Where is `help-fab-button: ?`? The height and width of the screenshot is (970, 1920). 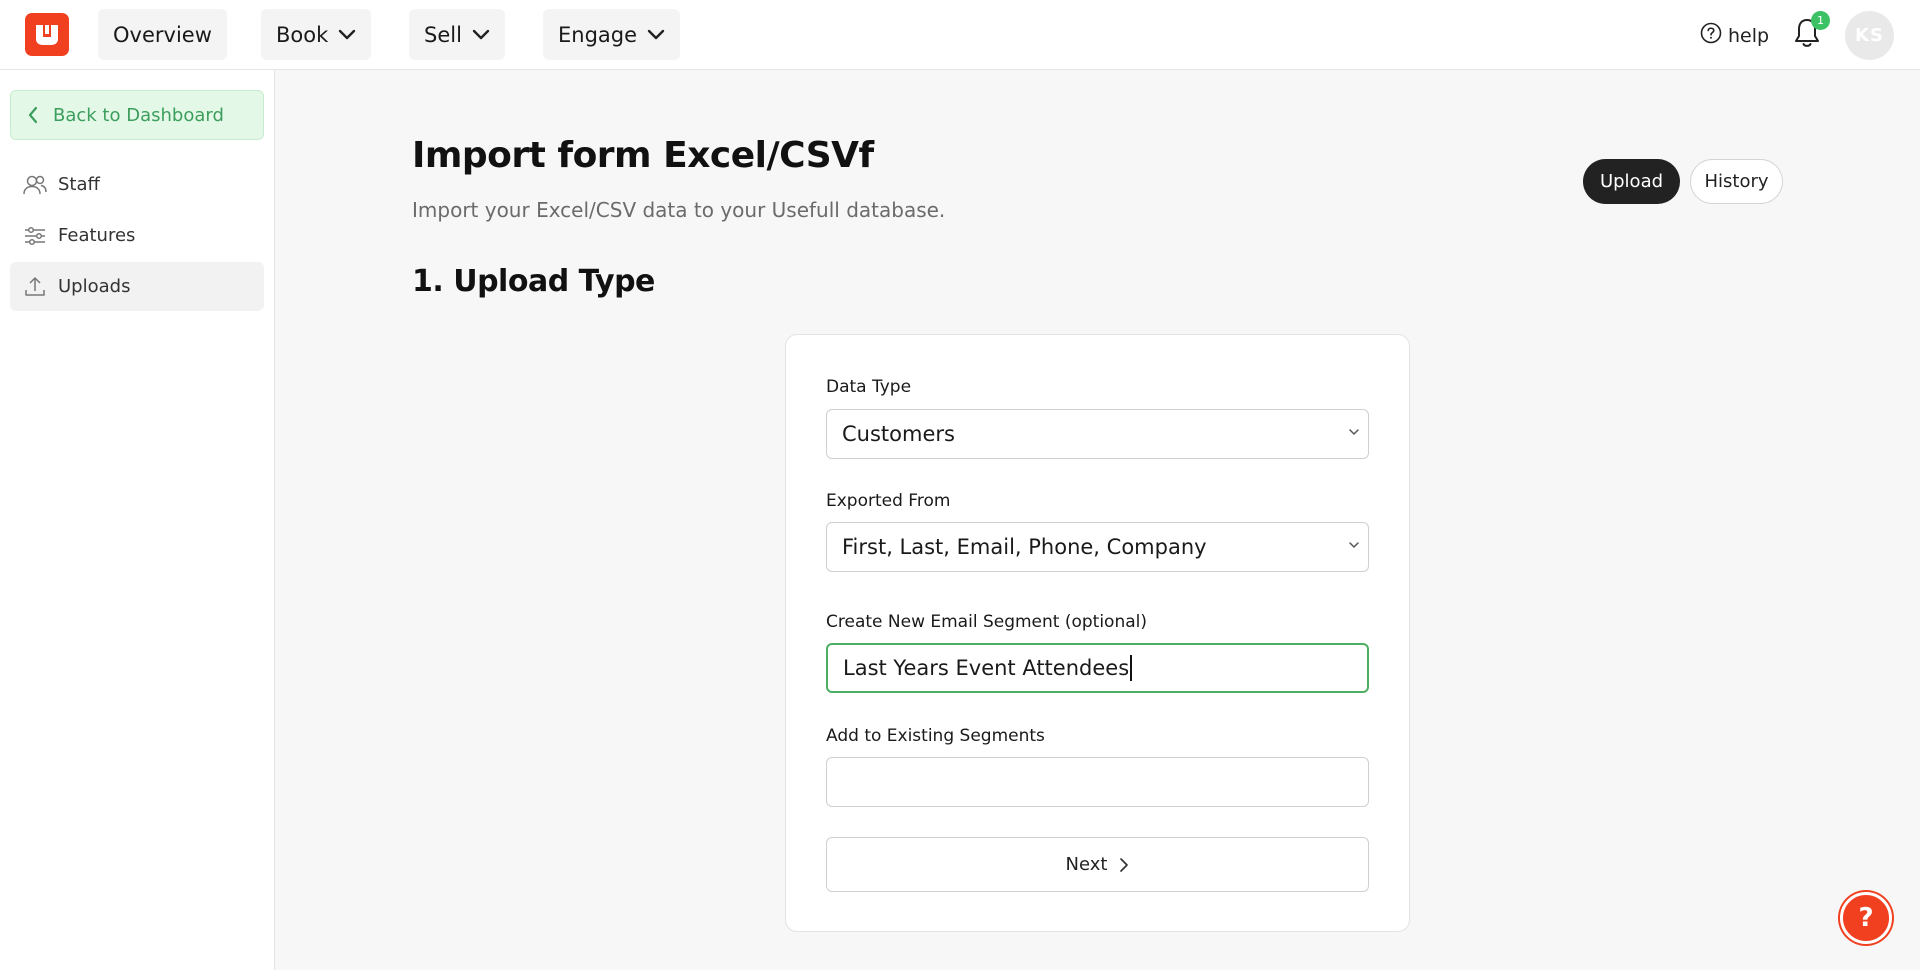
help-fab-button: ? is located at coordinates (1866, 918).